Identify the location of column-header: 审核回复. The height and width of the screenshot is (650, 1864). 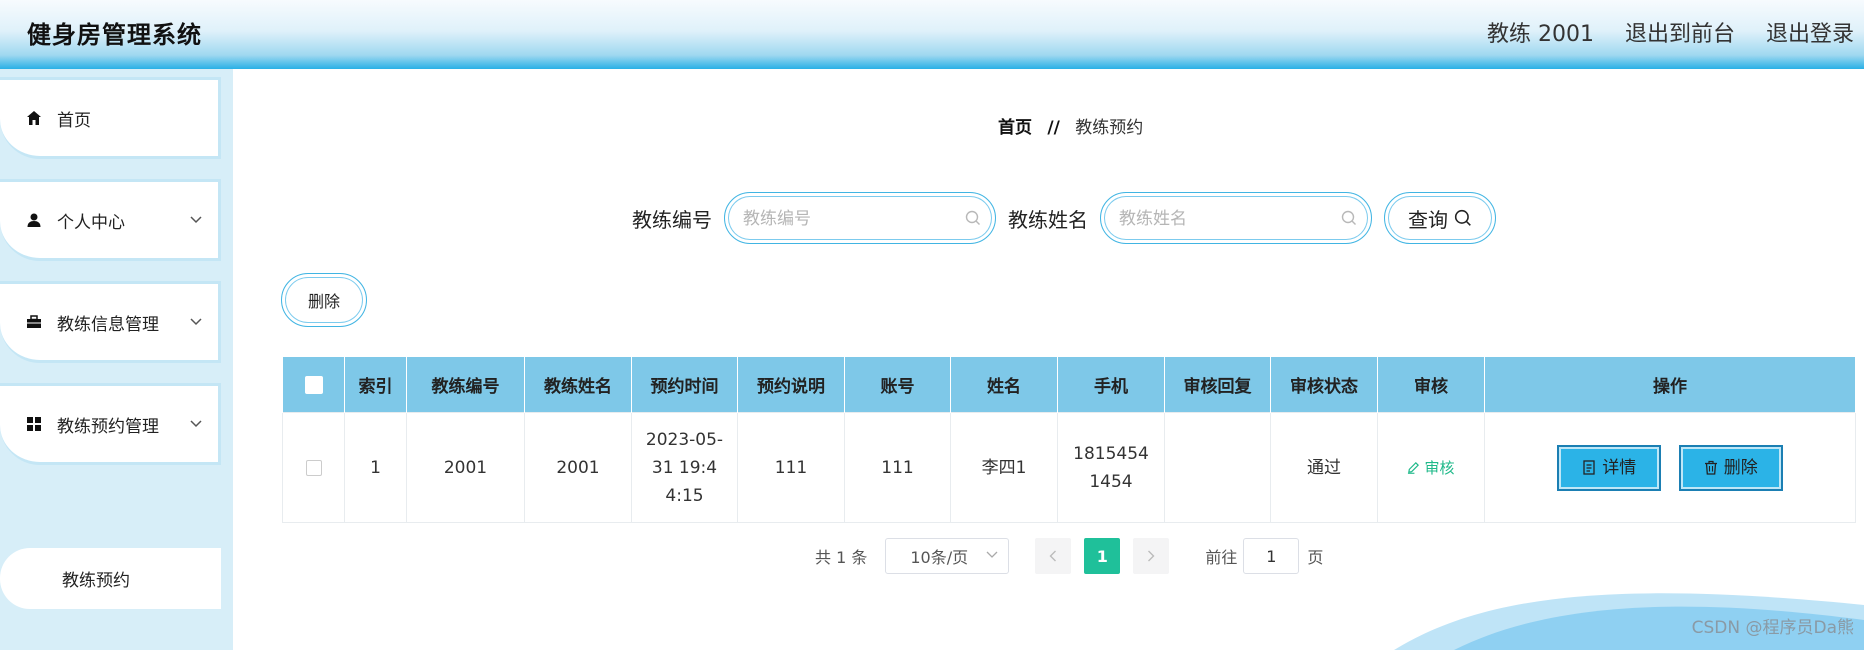
(1217, 384).